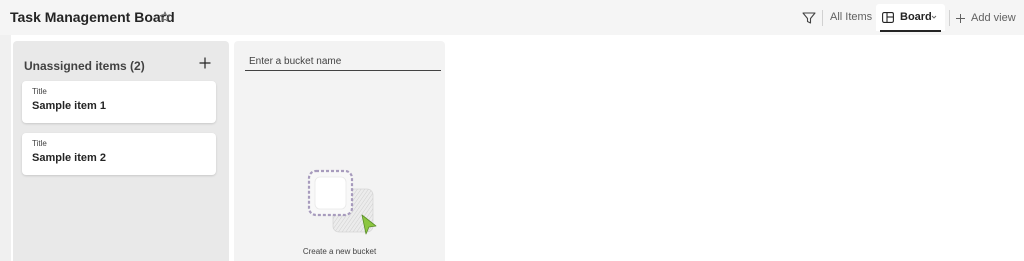  What do you see at coordinates (809, 18) in the screenshot?
I see `filter-icon` at bounding box center [809, 18].